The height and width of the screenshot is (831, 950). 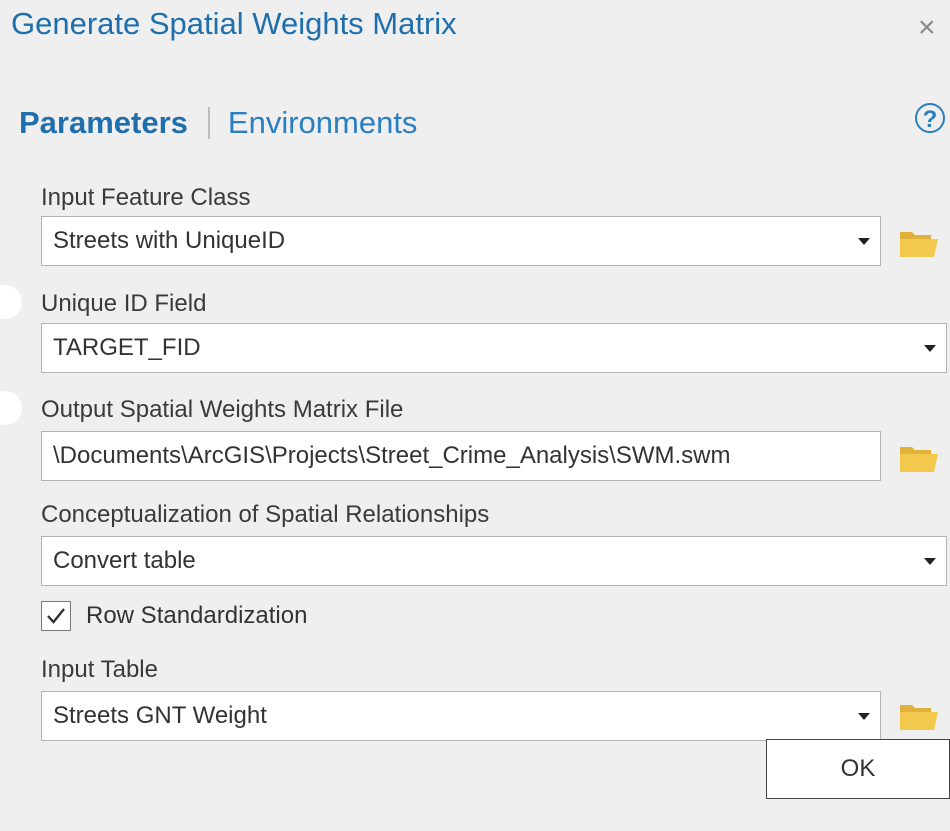 What do you see at coordinates (222, 409) in the screenshot?
I see `output-swm-file-label: Output Spatial Weights Matrix File` at bounding box center [222, 409].